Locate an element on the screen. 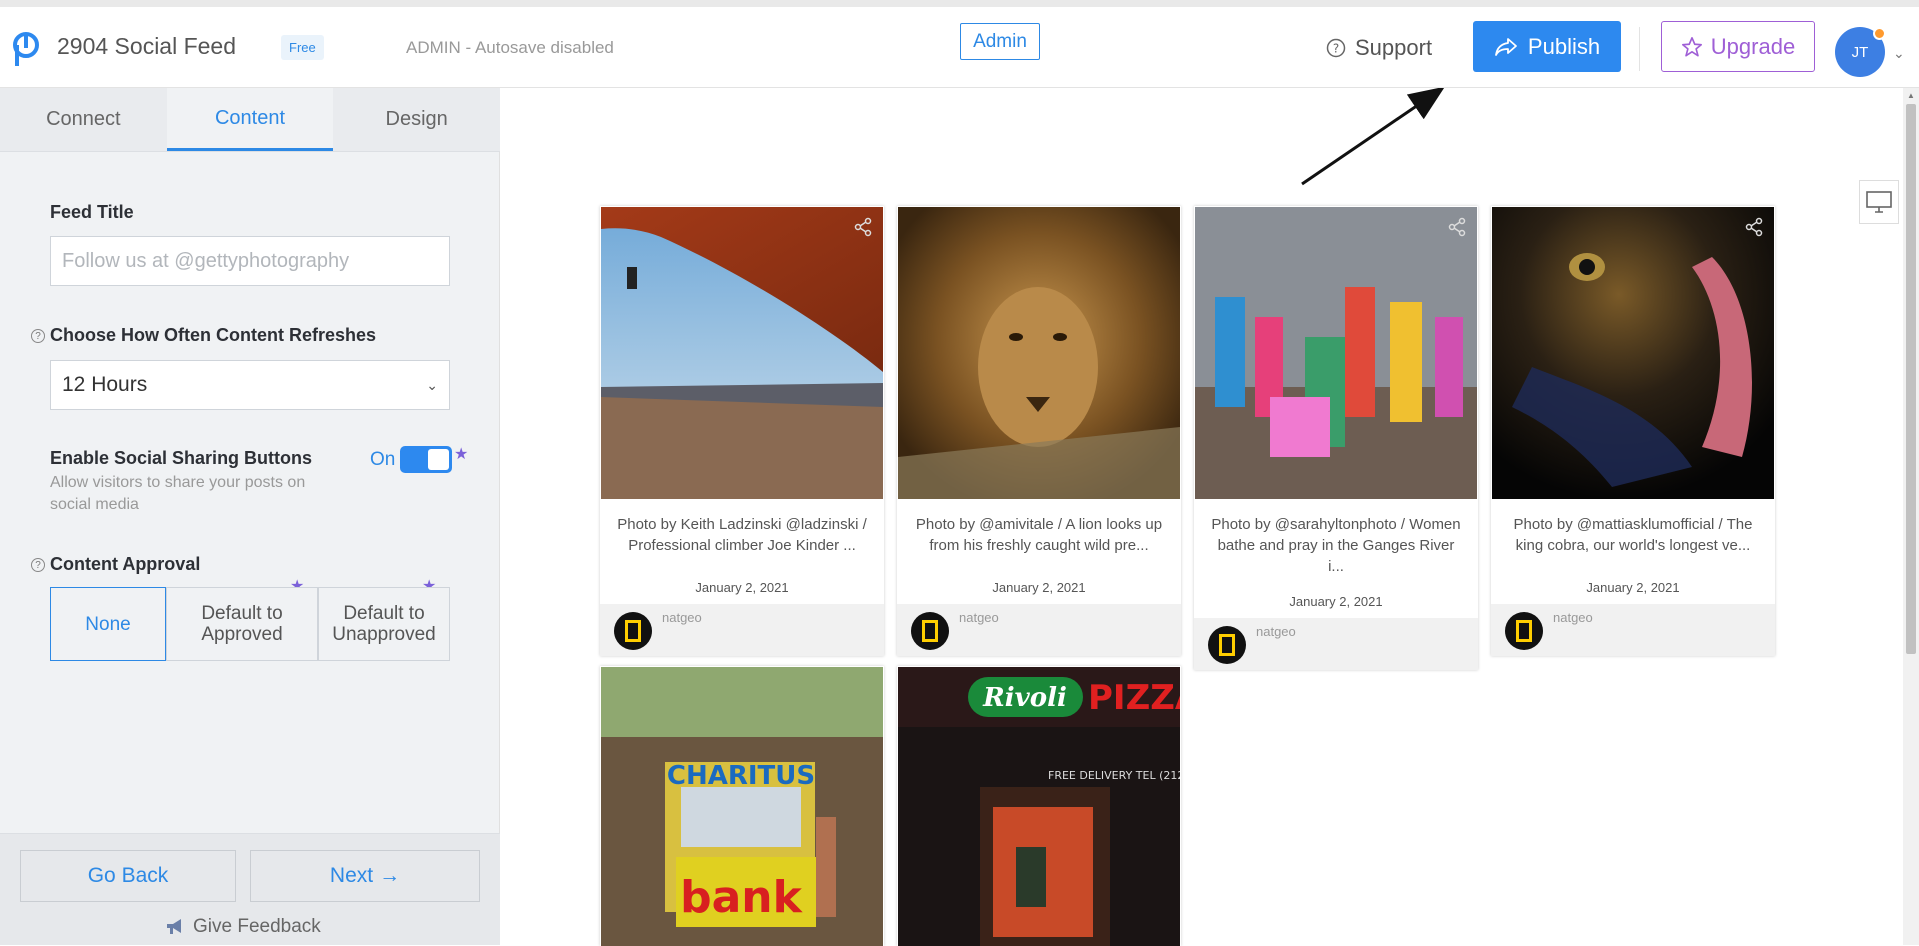 This screenshot has height=946, width=1919. help-circle-icon: ? is located at coordinates (1336, 48).